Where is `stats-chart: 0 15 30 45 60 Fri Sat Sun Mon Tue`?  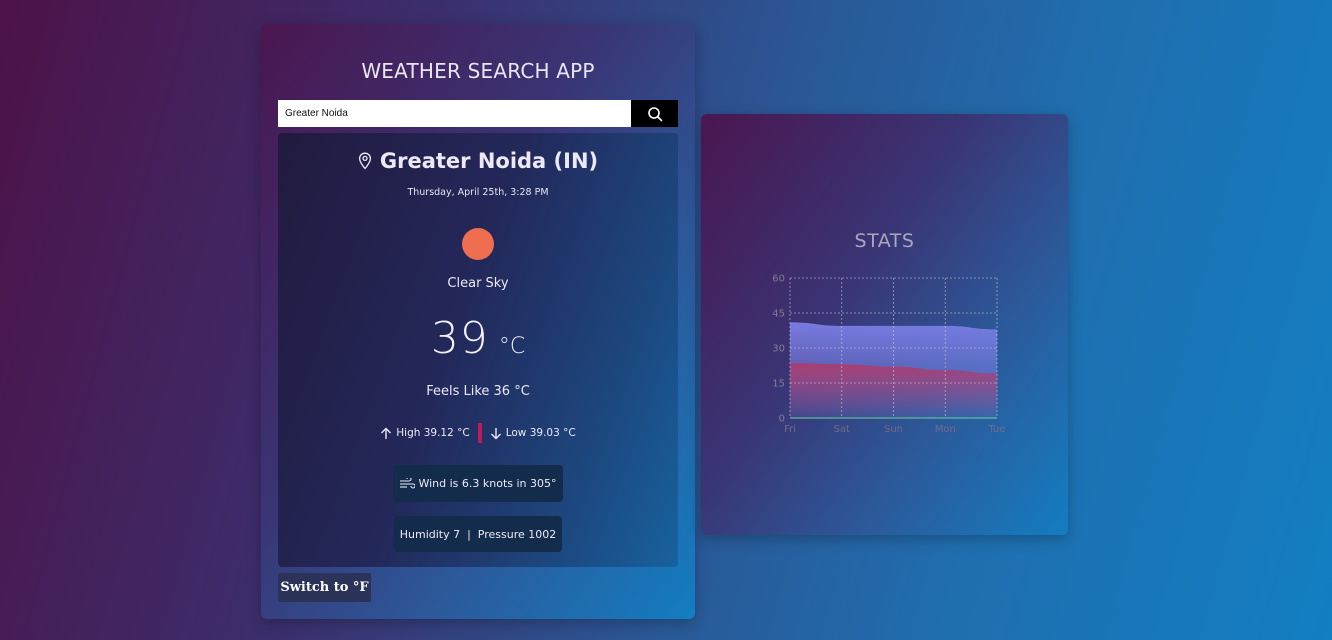
stats-chart: 0 15 30 45 60 Fri Sat Sun Mon Tue is located at coordinates (888, 355).